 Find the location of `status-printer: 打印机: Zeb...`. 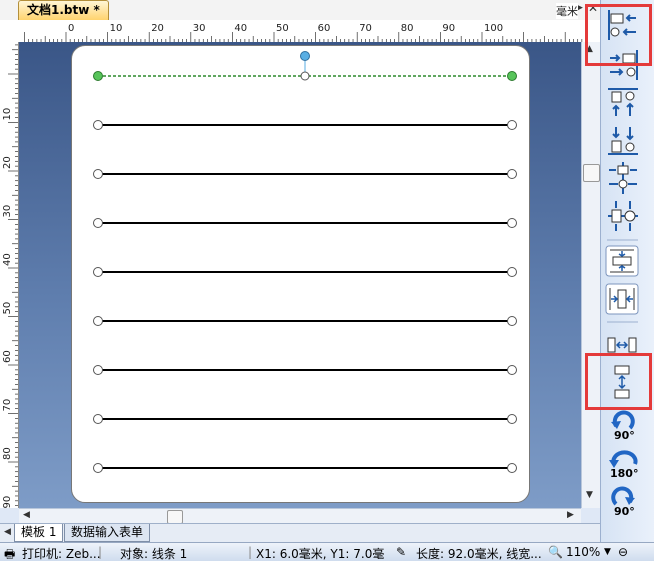

status-printer: 打印机: Zeb... is located at coordinates (61, 554).